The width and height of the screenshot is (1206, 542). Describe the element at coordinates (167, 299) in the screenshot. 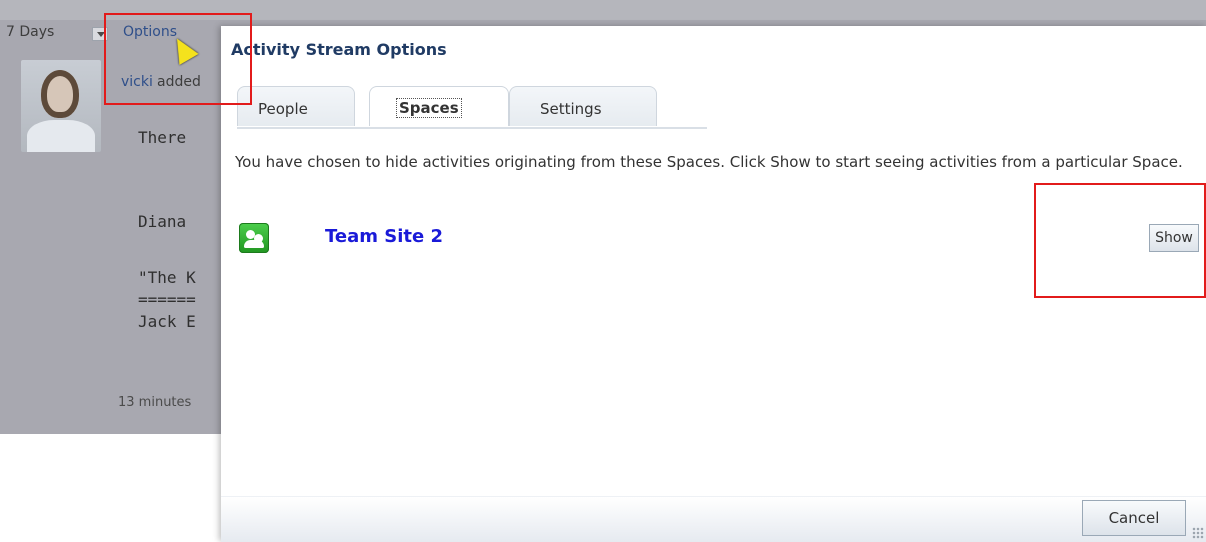

I see `activity-line-4: ======` at that location.